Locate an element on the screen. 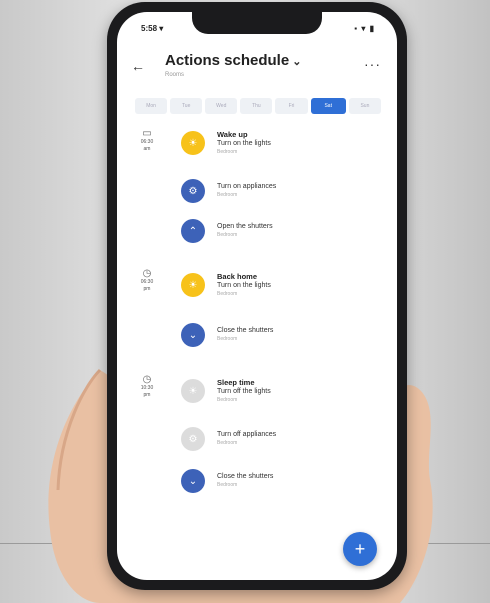 The width and height of the screenshot is (490, 603). group-title: Back home is located at coordinates (237, 276).